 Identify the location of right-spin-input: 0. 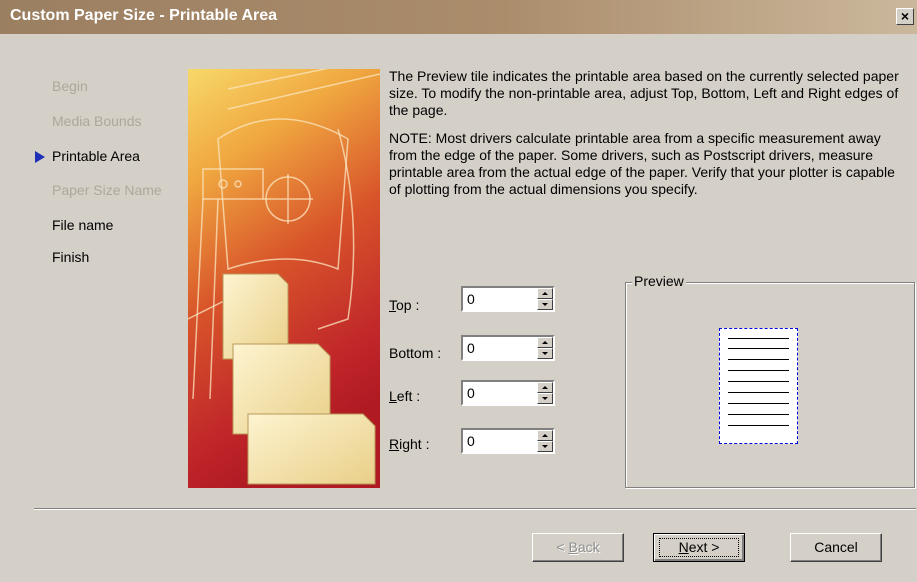
(508, 441).